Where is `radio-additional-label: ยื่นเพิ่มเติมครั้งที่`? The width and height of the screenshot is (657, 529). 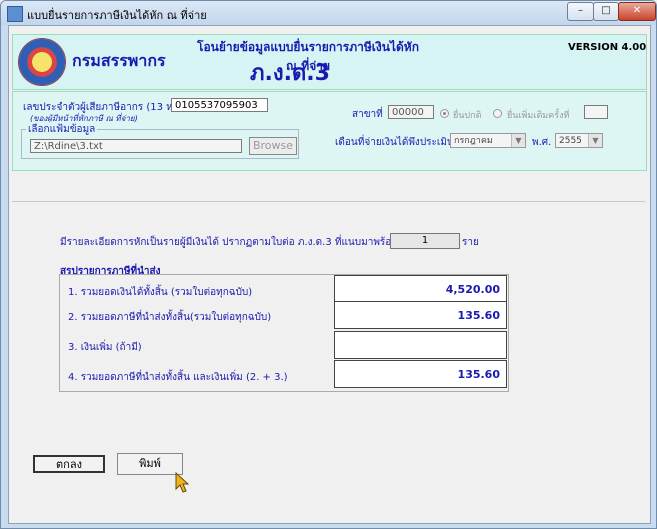
radio-additional-label: ยื่นเพิ่มเติมครั้งที่ is located at coordinates (538, 116).